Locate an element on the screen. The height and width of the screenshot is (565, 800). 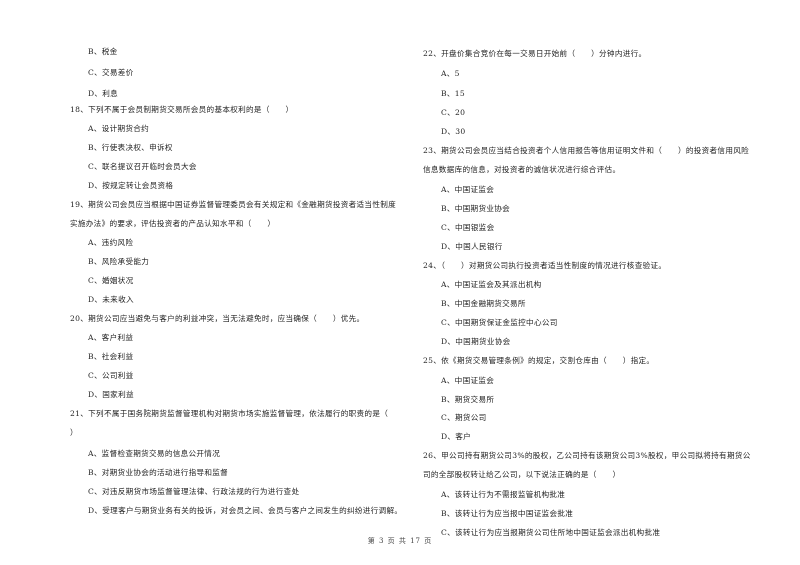
option-line: C、20 is located at coordinates (453, 112).